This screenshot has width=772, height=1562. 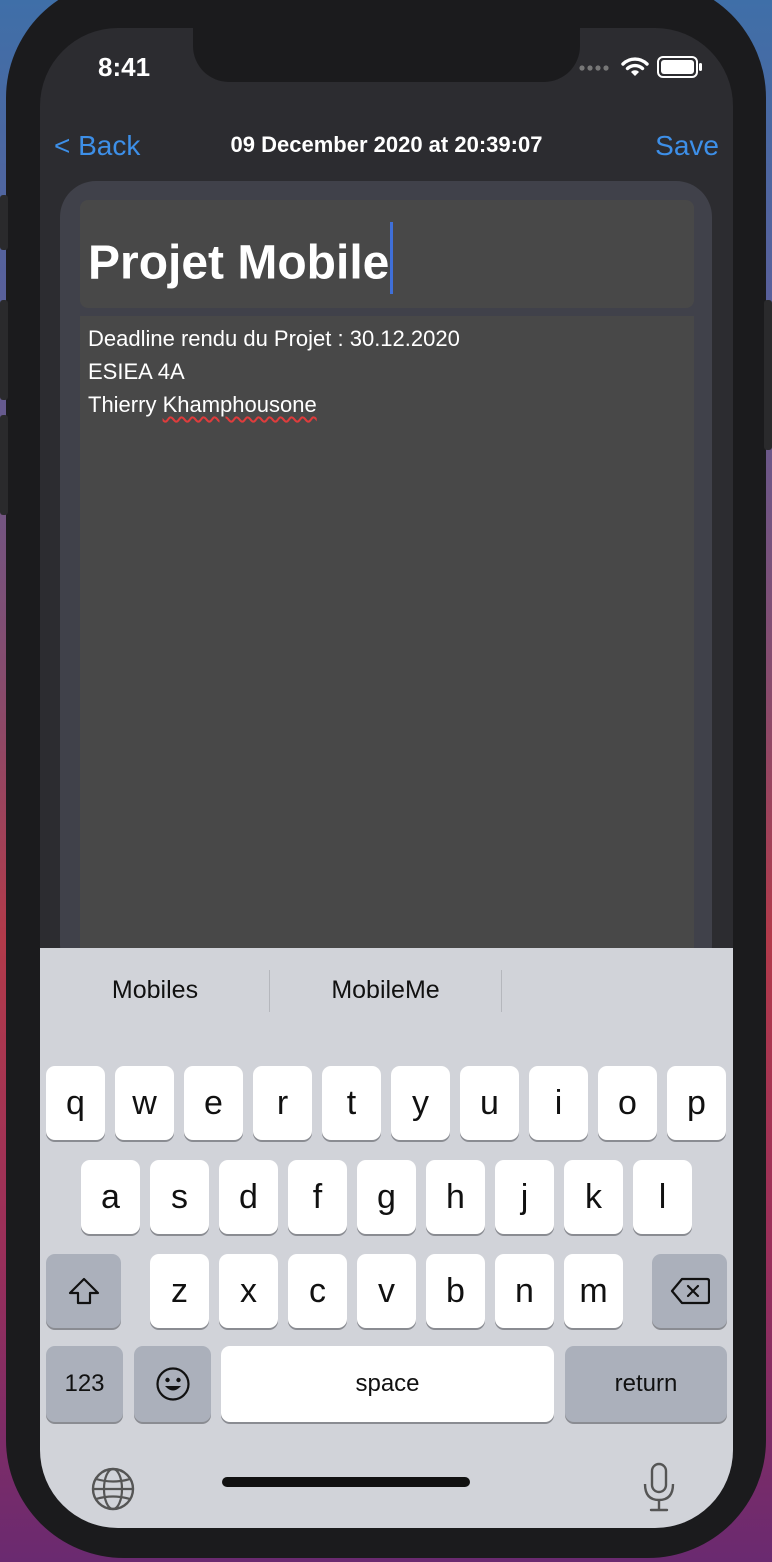 I want to click on key-l: l, so click(x=662, y=1197).